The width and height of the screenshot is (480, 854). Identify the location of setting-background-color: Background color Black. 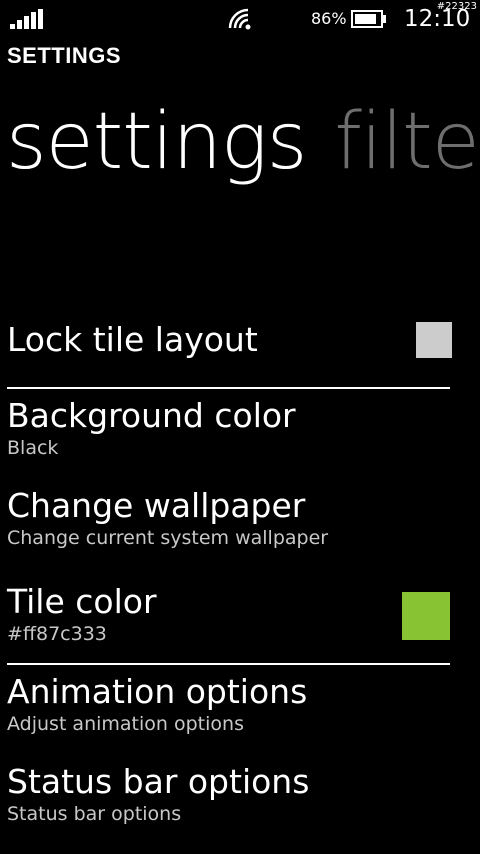
(237, 428).